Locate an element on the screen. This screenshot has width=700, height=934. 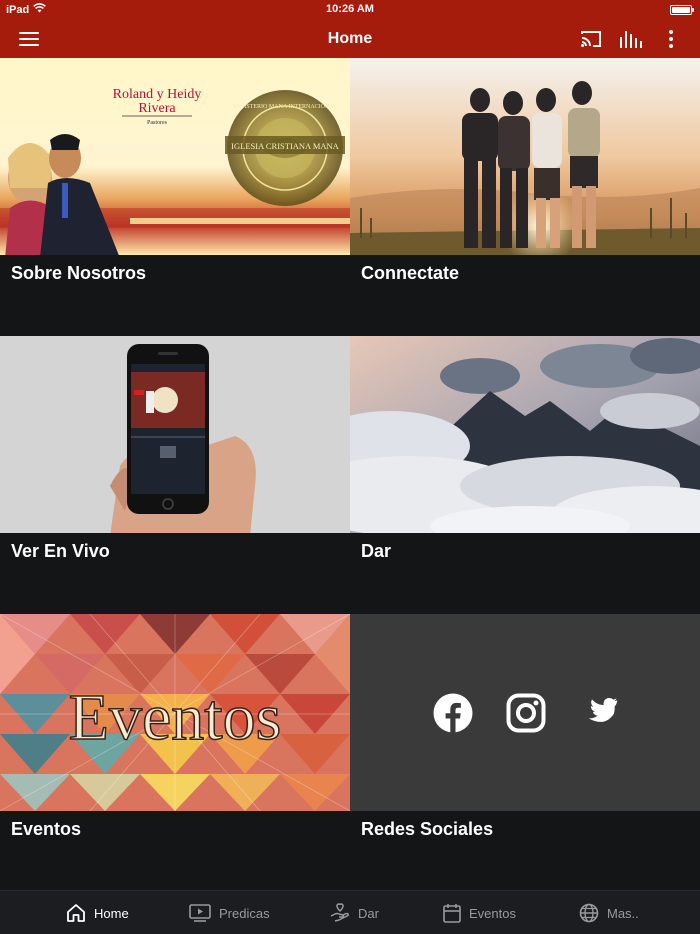
tab-home: Home is located at coordinates (97, 912).